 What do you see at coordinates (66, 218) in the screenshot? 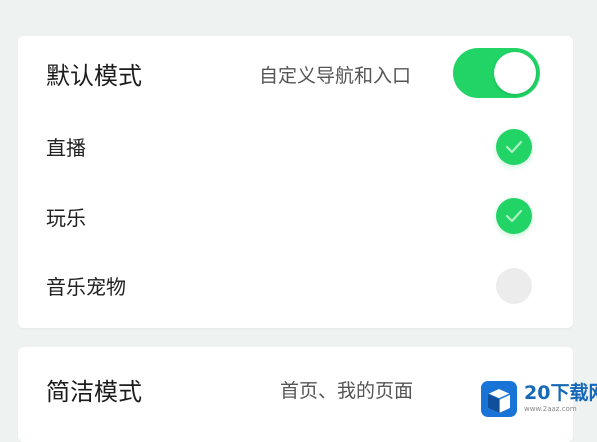
I see `item-label-fun: 玩乐` at bounding box center [66, 218].